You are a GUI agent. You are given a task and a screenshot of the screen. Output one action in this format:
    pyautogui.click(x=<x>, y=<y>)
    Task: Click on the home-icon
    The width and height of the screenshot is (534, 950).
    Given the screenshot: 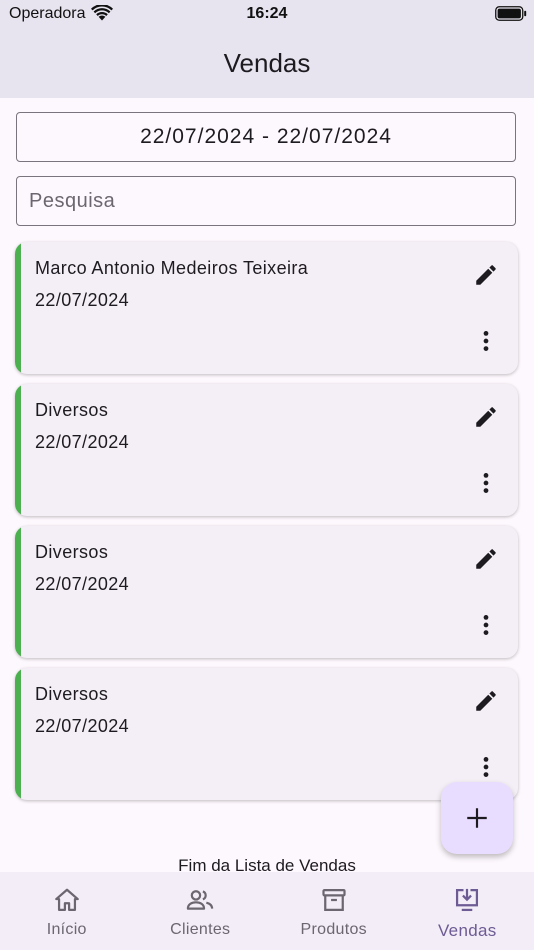 What is the action you would take?
    pyautogui.click(x=67, y=900)
    